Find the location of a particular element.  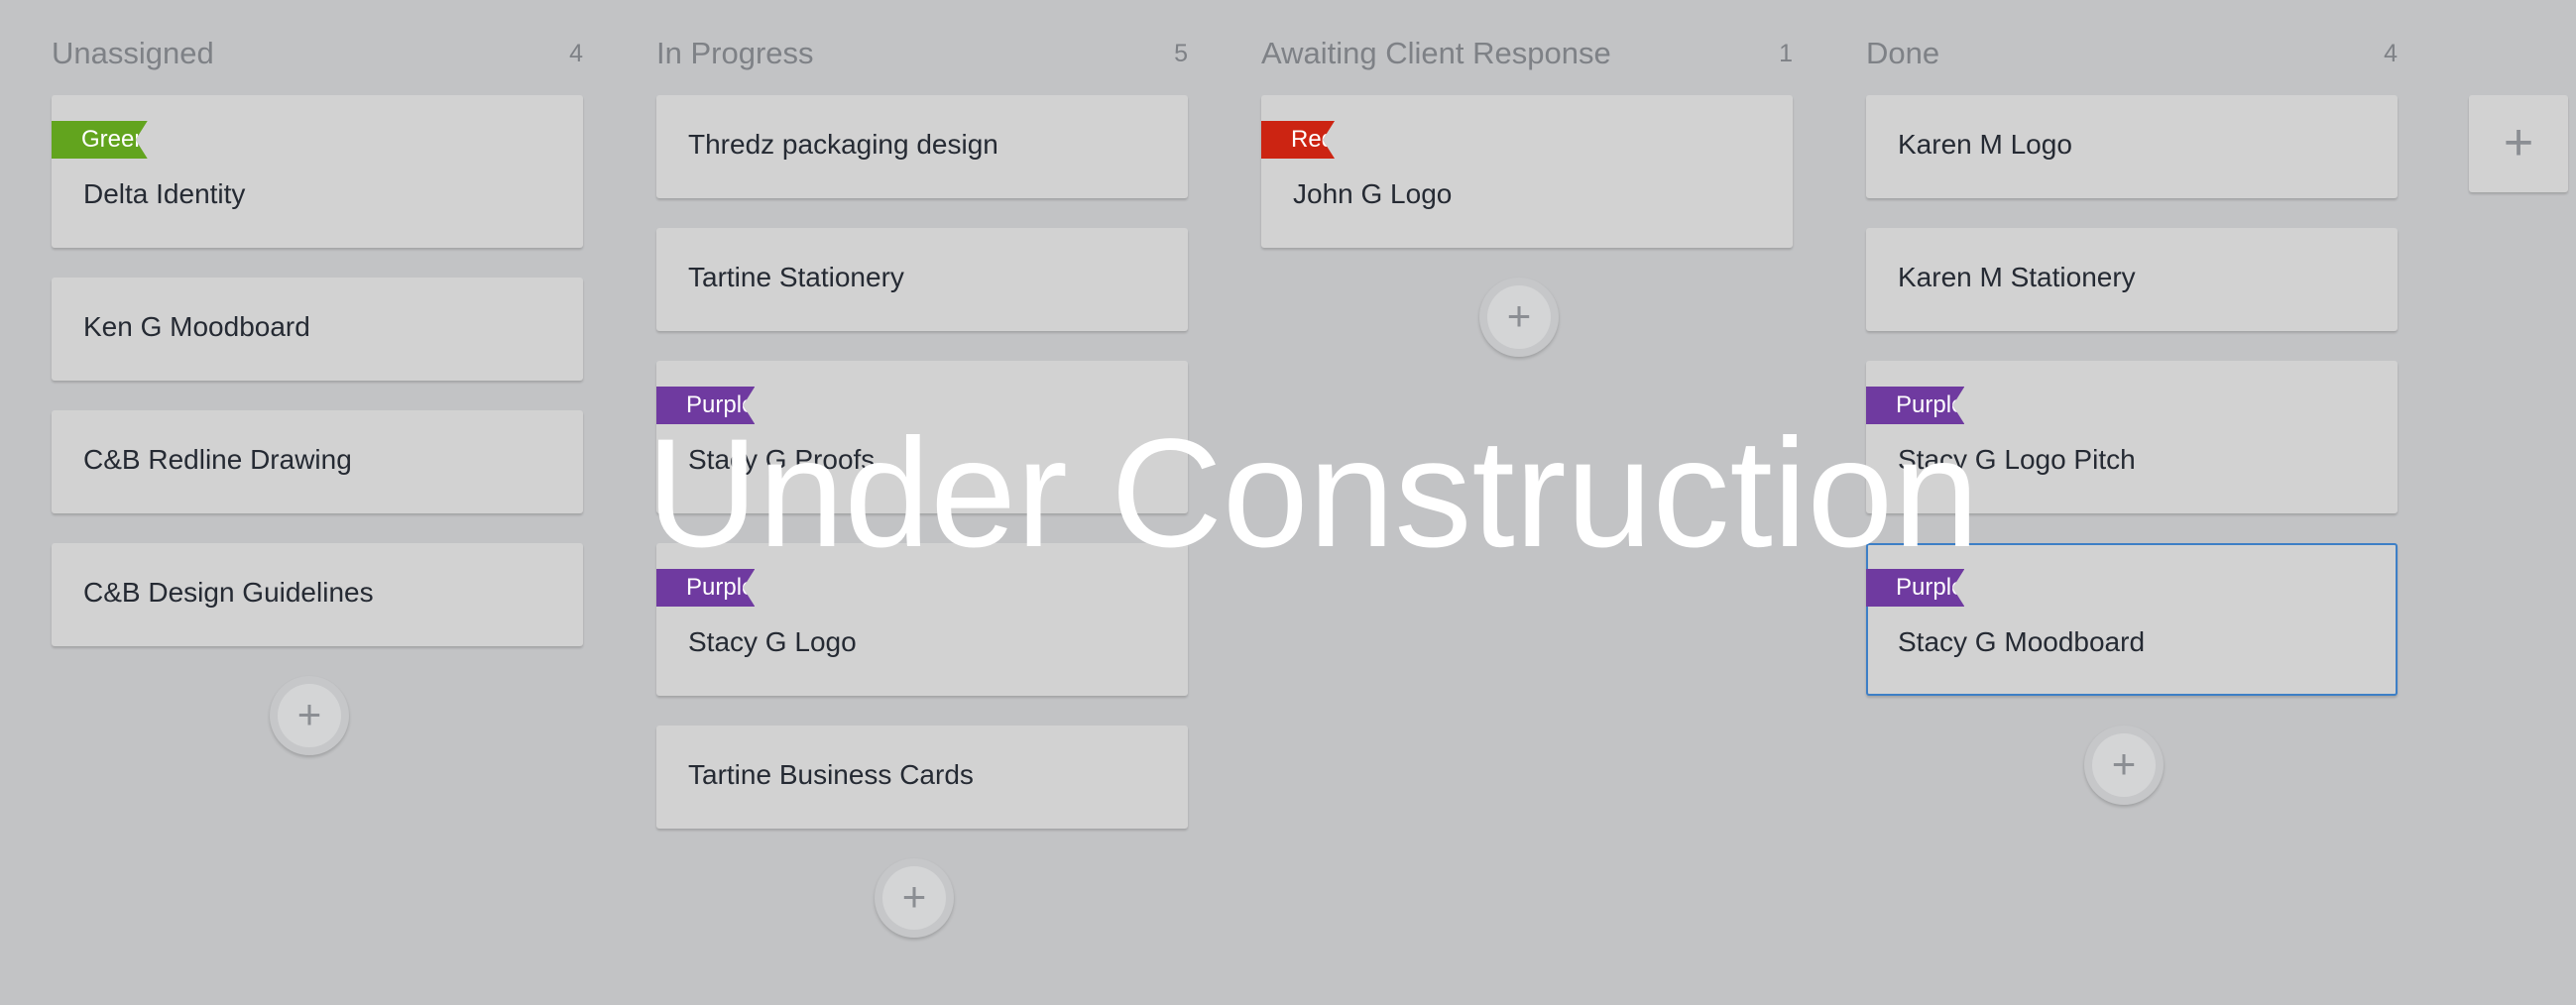

card: Karen M Logo is located at coordinates (2132, 146).